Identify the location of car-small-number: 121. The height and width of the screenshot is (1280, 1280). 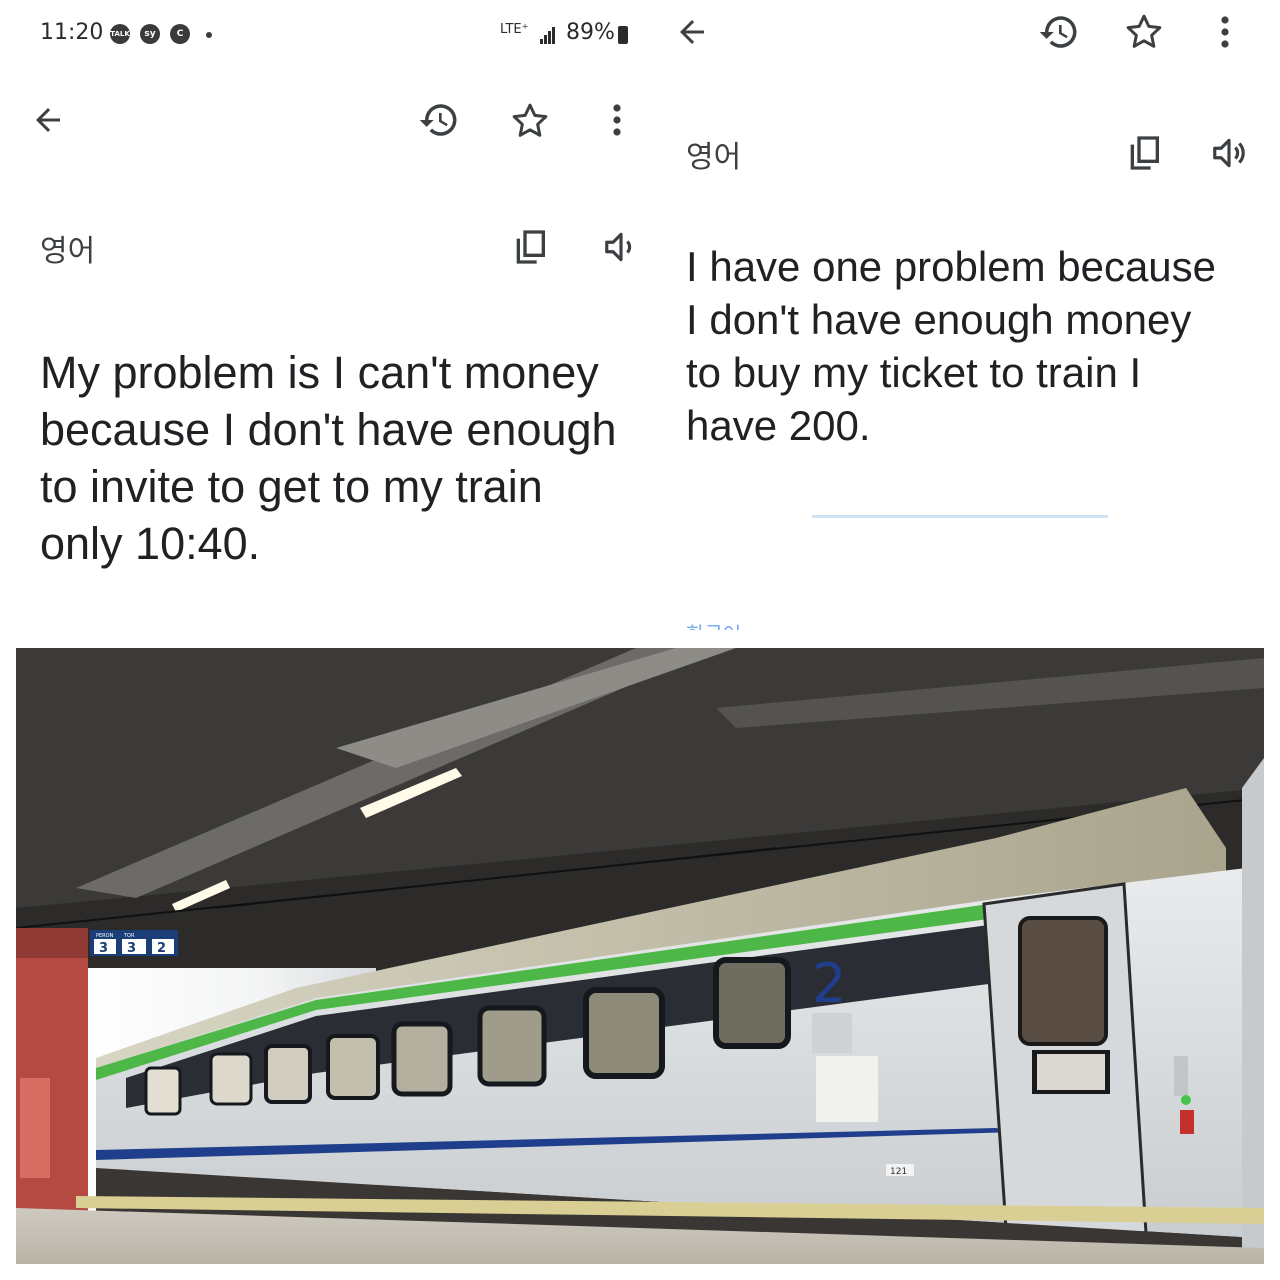
(898, 1172).